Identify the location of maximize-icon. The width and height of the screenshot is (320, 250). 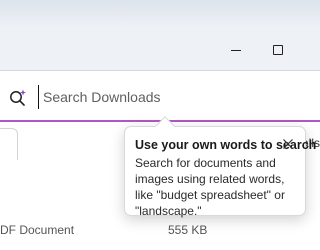
(278, 50).